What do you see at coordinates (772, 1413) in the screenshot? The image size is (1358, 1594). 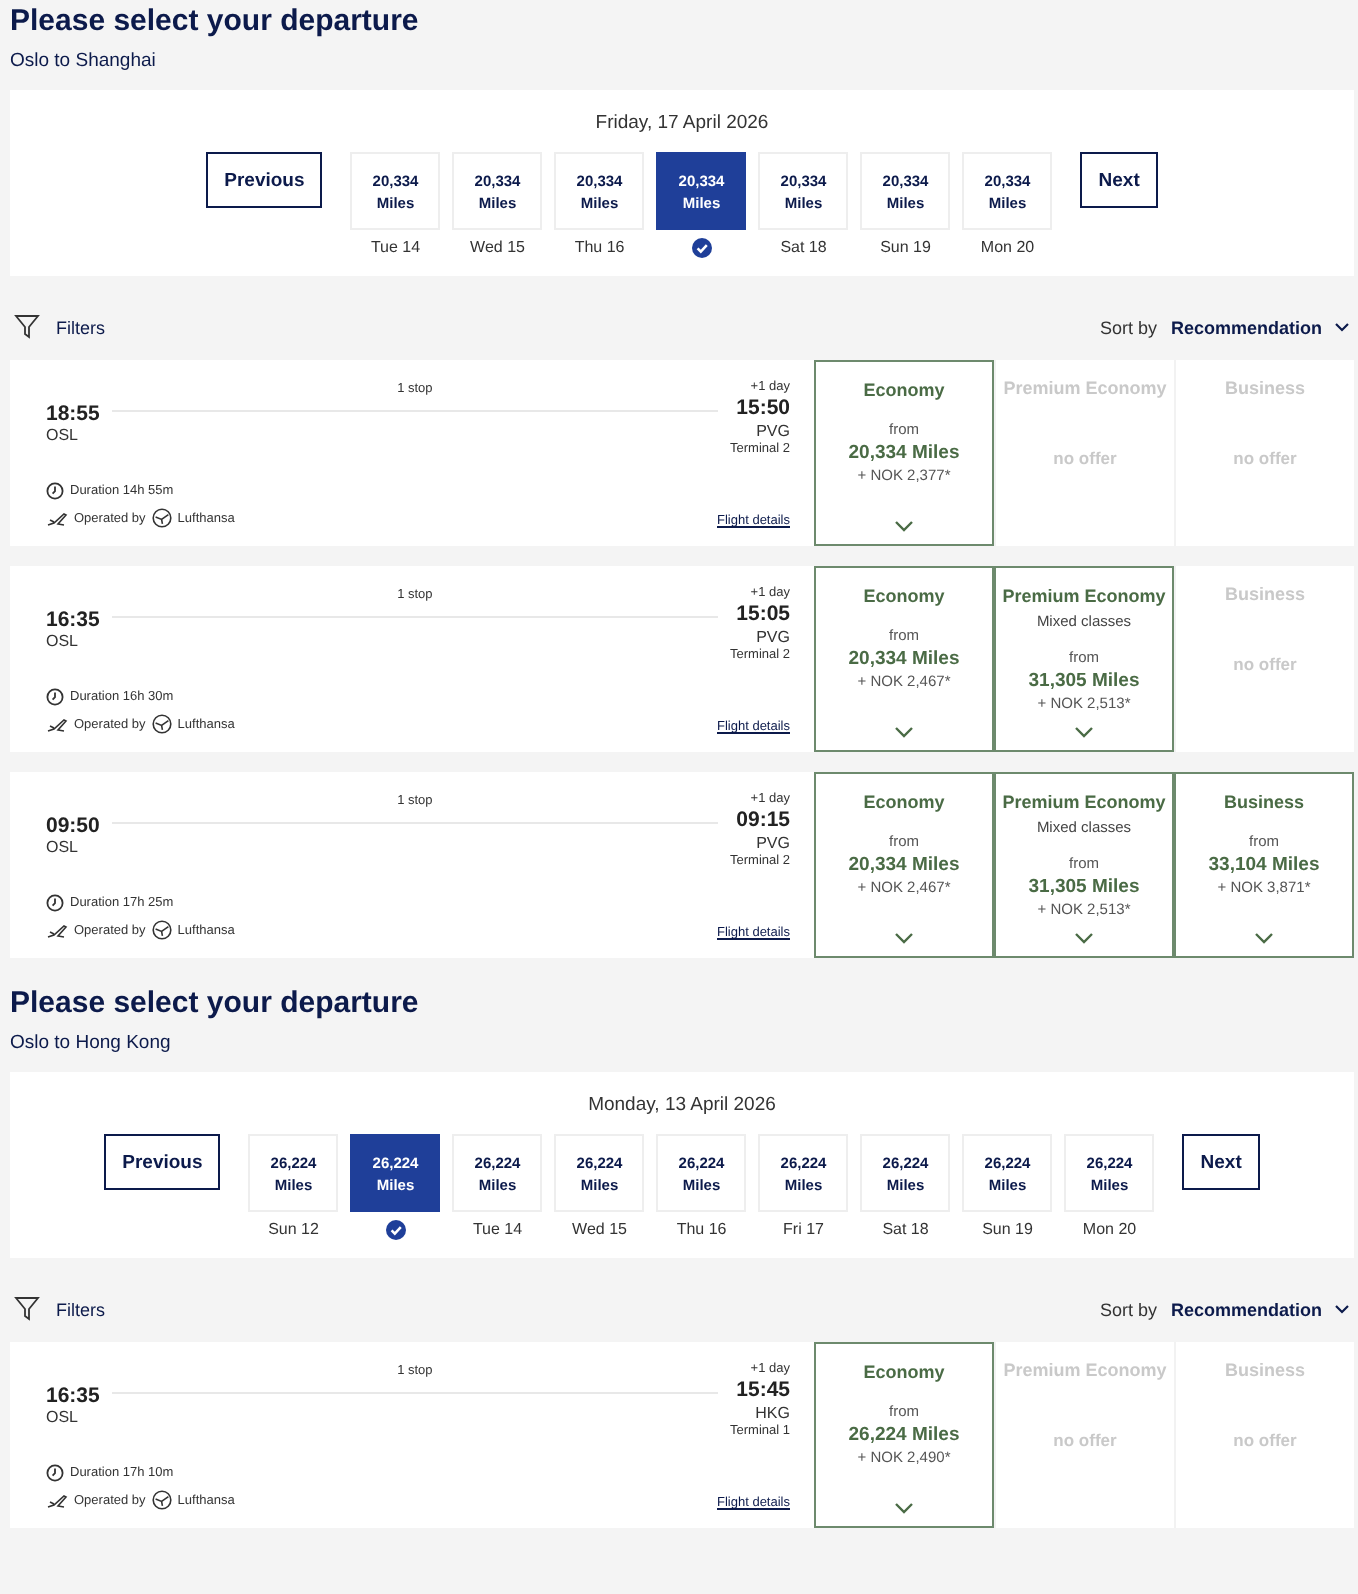 I see `airport-code: HKG` at bounding box center [772, 1413].